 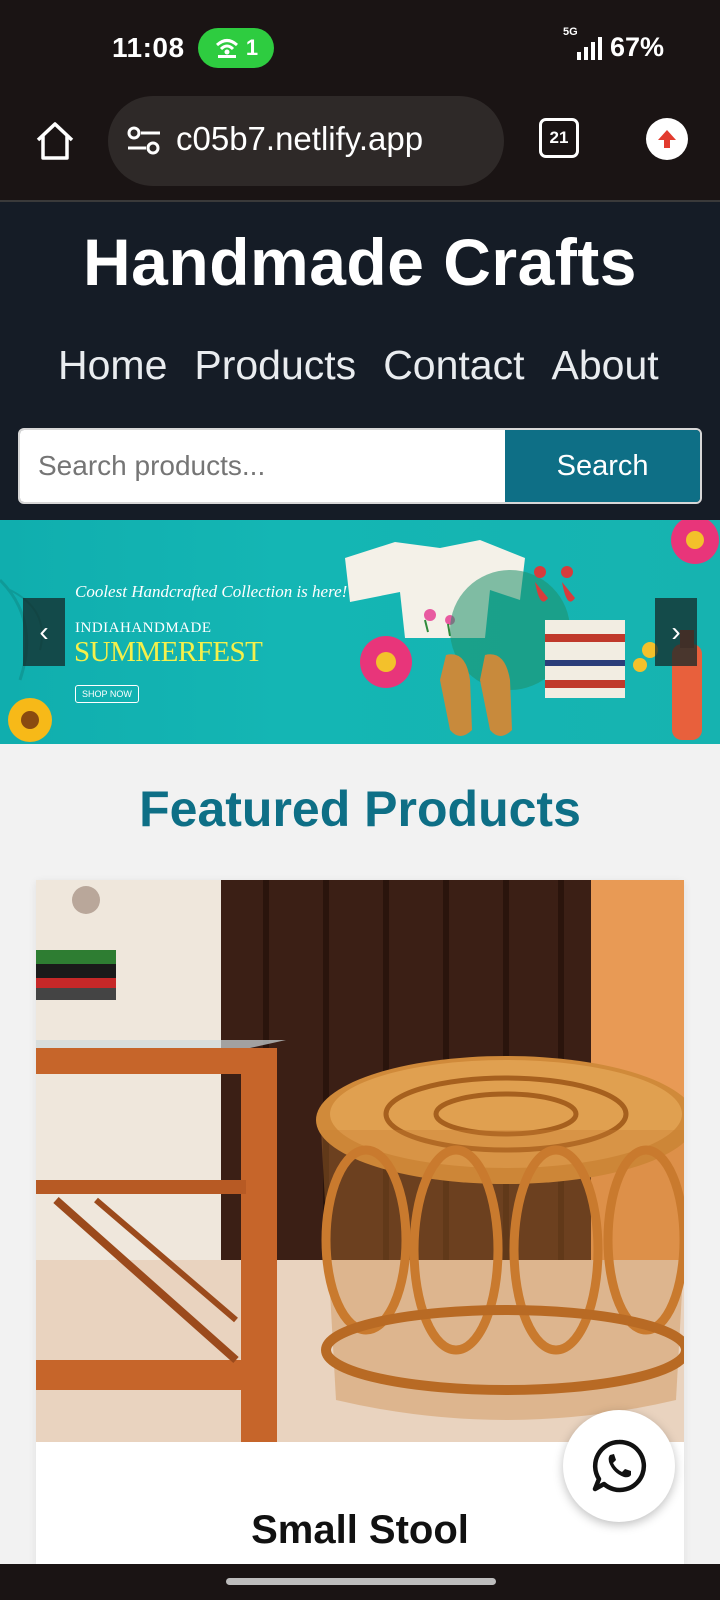 I want to click on nav-contact: Contact, so click(x=453, y=365).